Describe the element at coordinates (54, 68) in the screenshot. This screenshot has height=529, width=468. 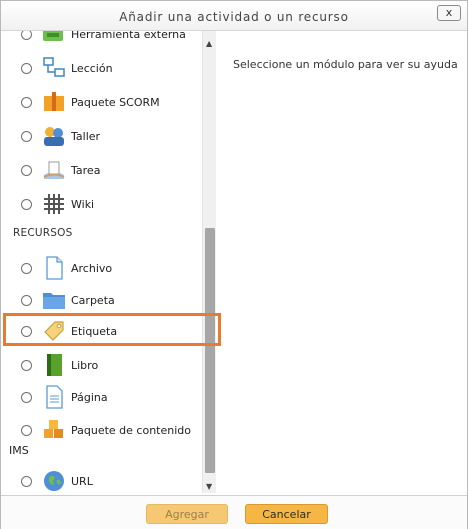
I see `lesson-icon` at that location.